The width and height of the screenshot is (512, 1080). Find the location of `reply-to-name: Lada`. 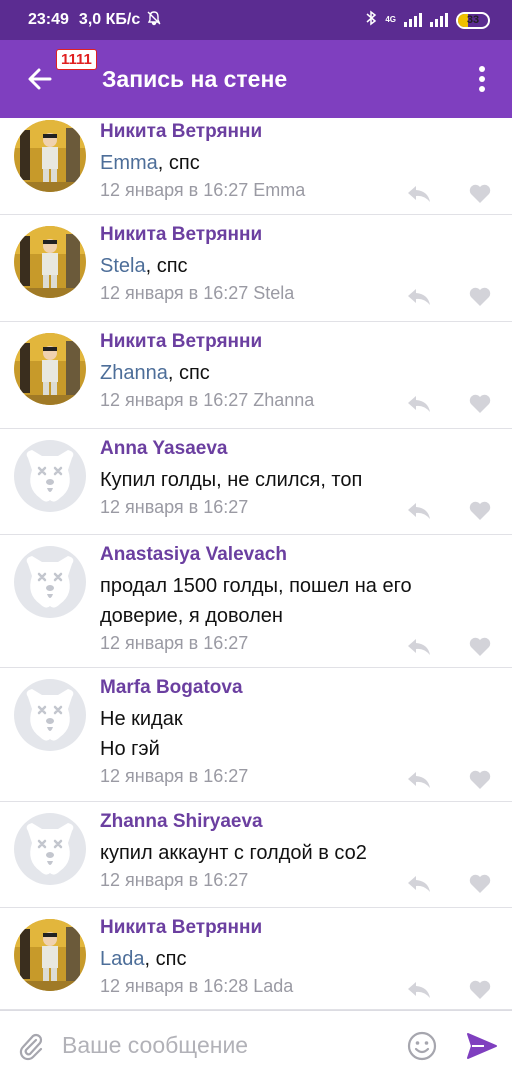

reply-to-name: Lada is located at coordinates (273, 986).